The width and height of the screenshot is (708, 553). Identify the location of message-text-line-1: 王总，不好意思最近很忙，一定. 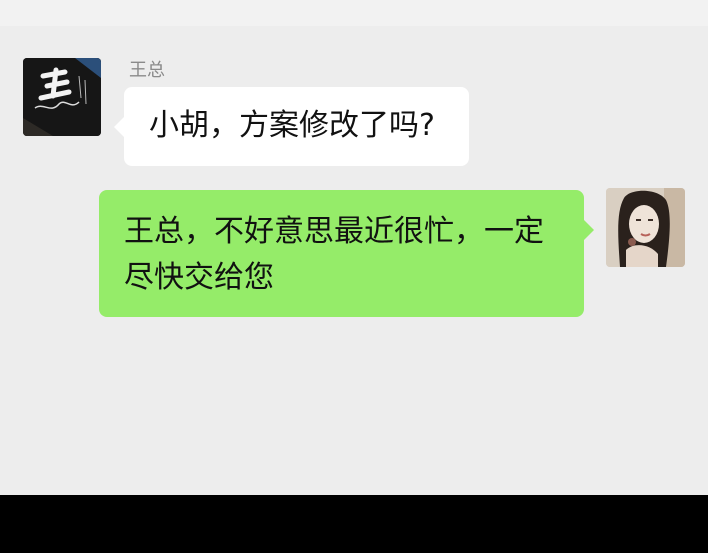
(334, 231).